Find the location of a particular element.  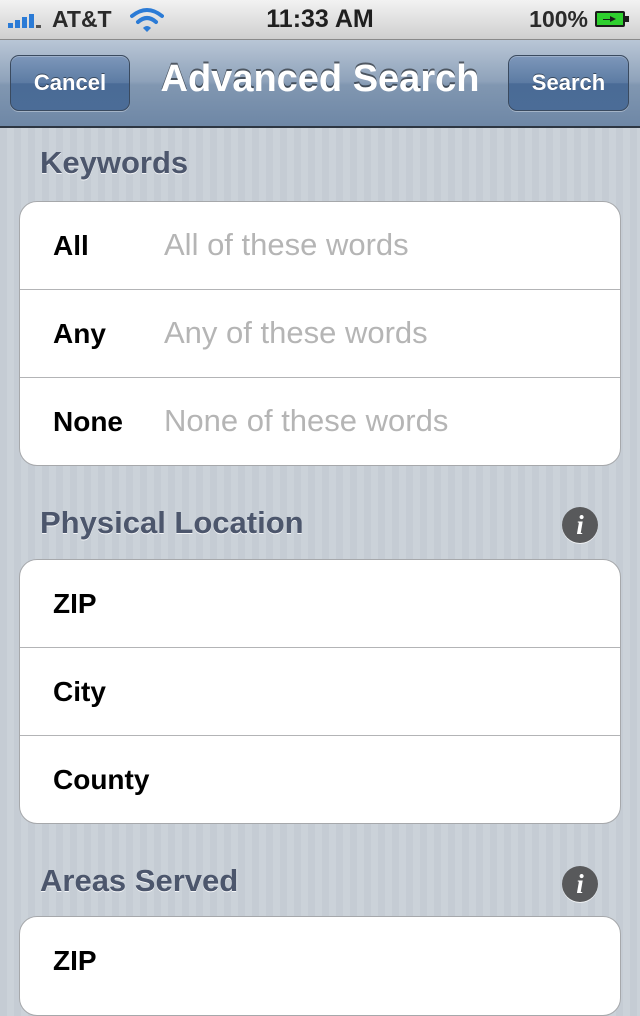

keyword-all-label: All is located at coordinates (71, 245).